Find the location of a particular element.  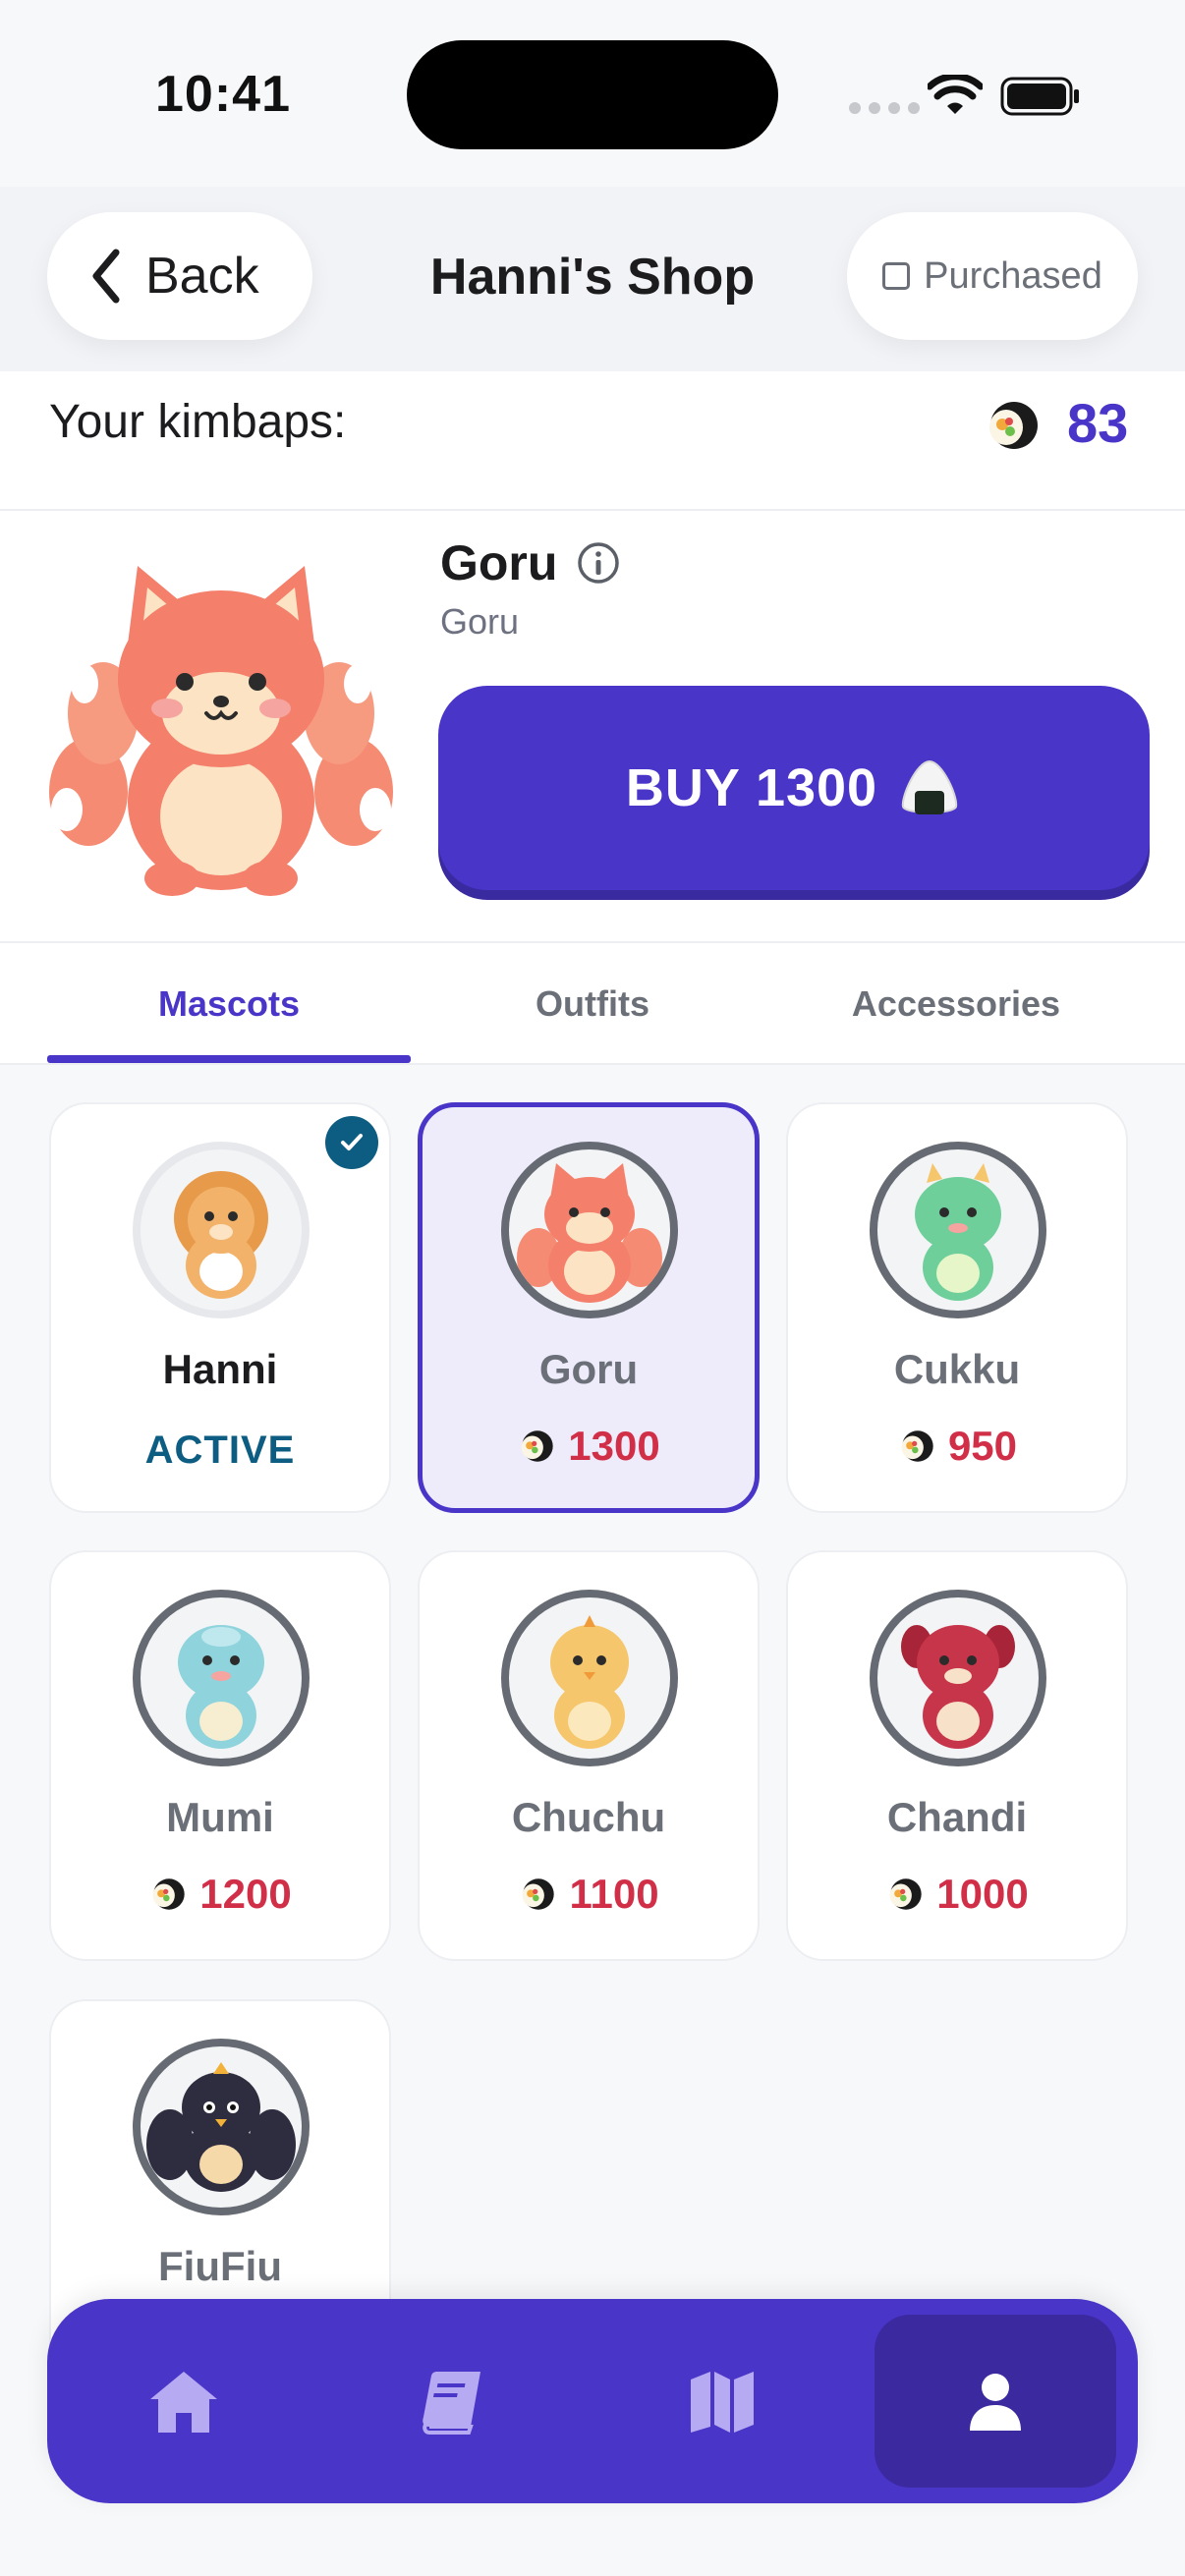

fiufiu-mascot-icon is located at coordinates (221, 2127).